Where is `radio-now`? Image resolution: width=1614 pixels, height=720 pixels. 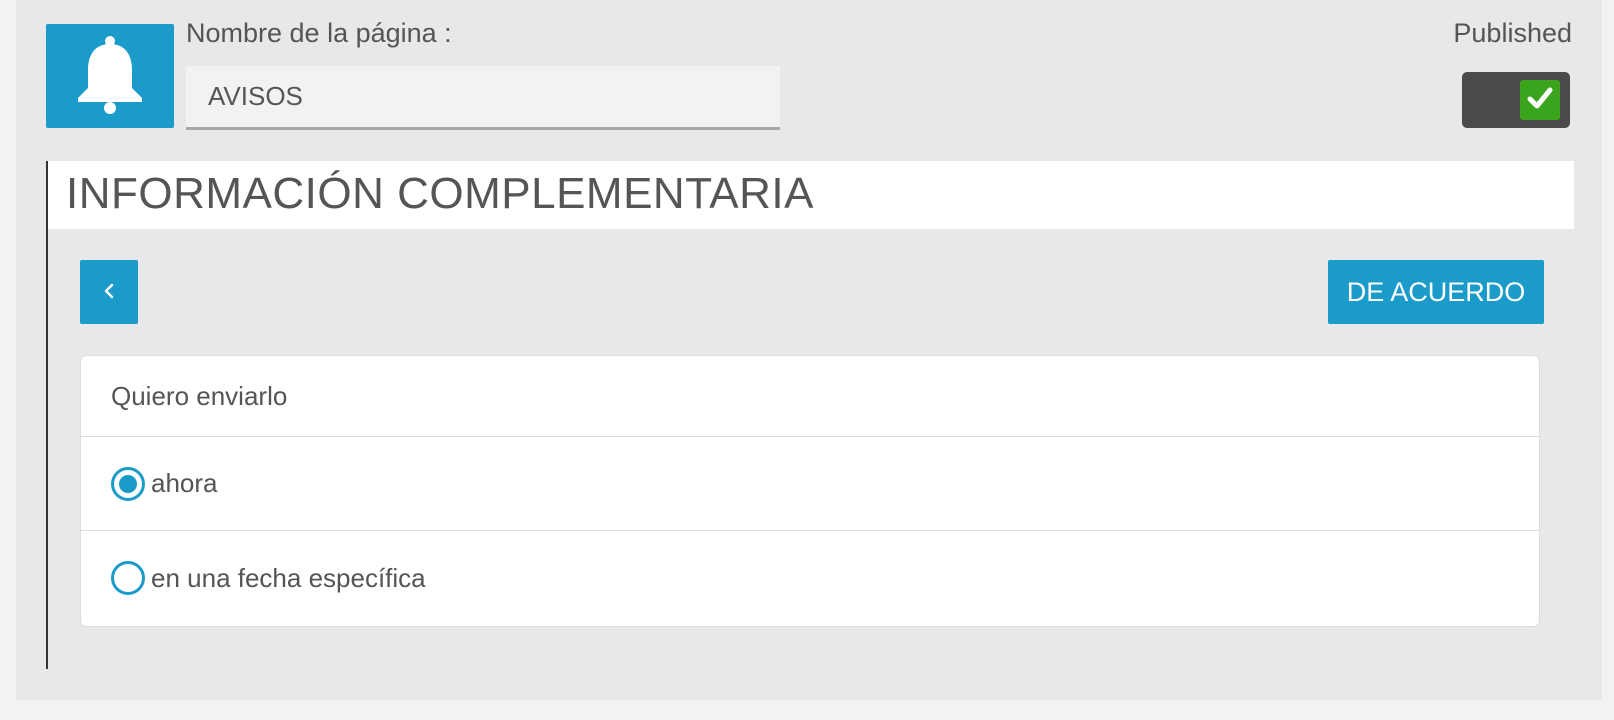 radio-now is located at coordinates (128, 483).